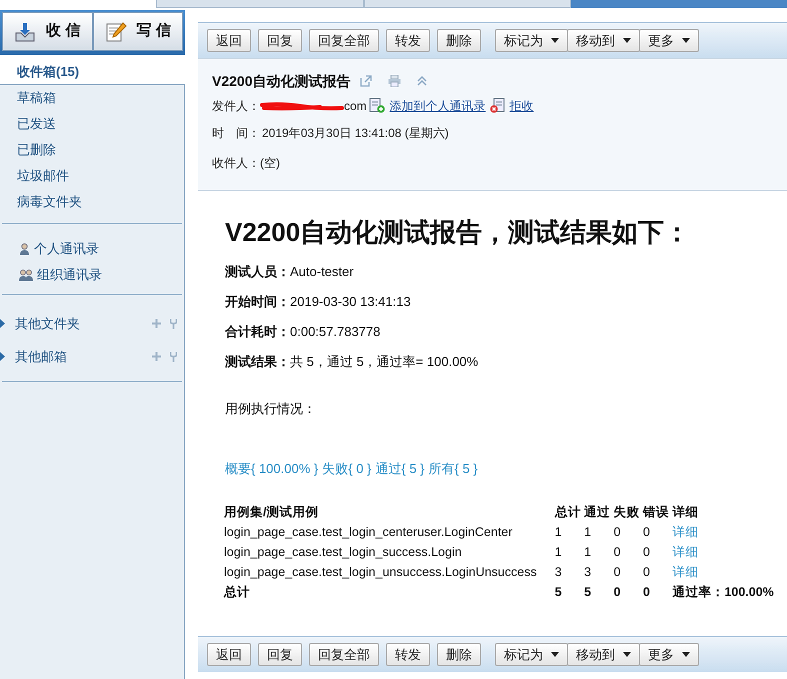  I want to click on reject-link: 拒收, so click(522, 105).